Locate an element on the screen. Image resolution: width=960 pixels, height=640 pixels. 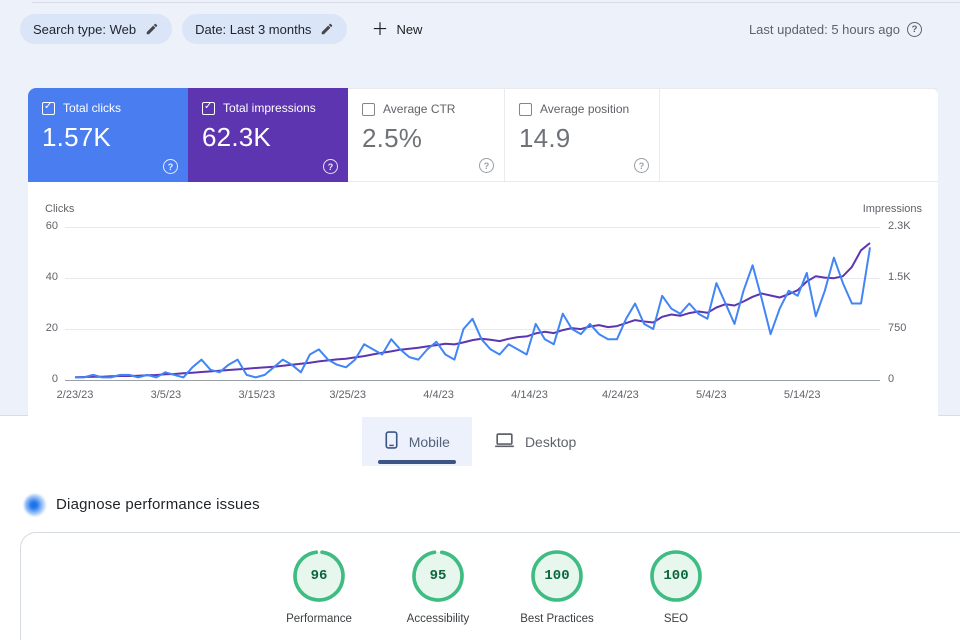
lighthouse-gauge-best-practices: 100 Best Practices is located at coordinates (557, 586).